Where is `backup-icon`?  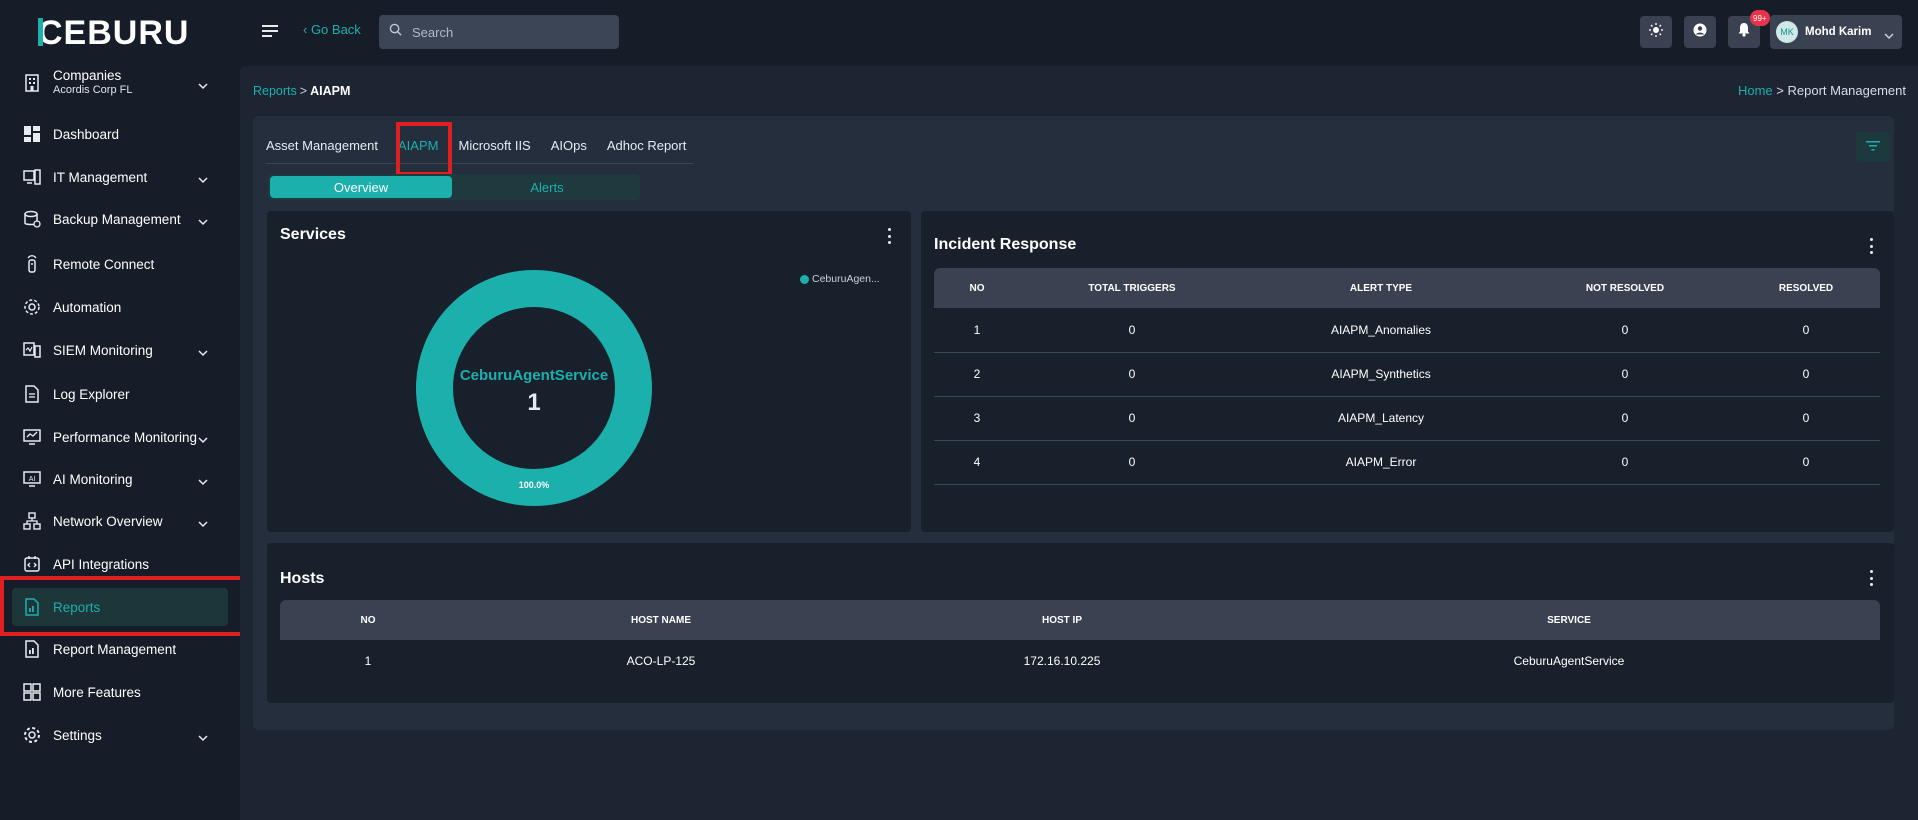
backup-icon is located at coordinates (32, 219).